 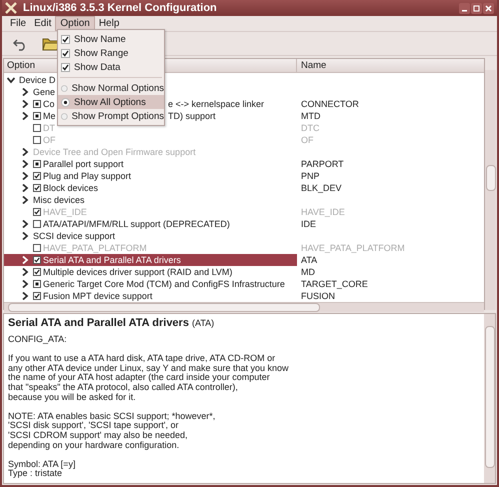 What do you see at coordinates (334, 284) in the screenshot?
I see `symbol-name: TARGET_CORE` at bounding box center [334, 284].